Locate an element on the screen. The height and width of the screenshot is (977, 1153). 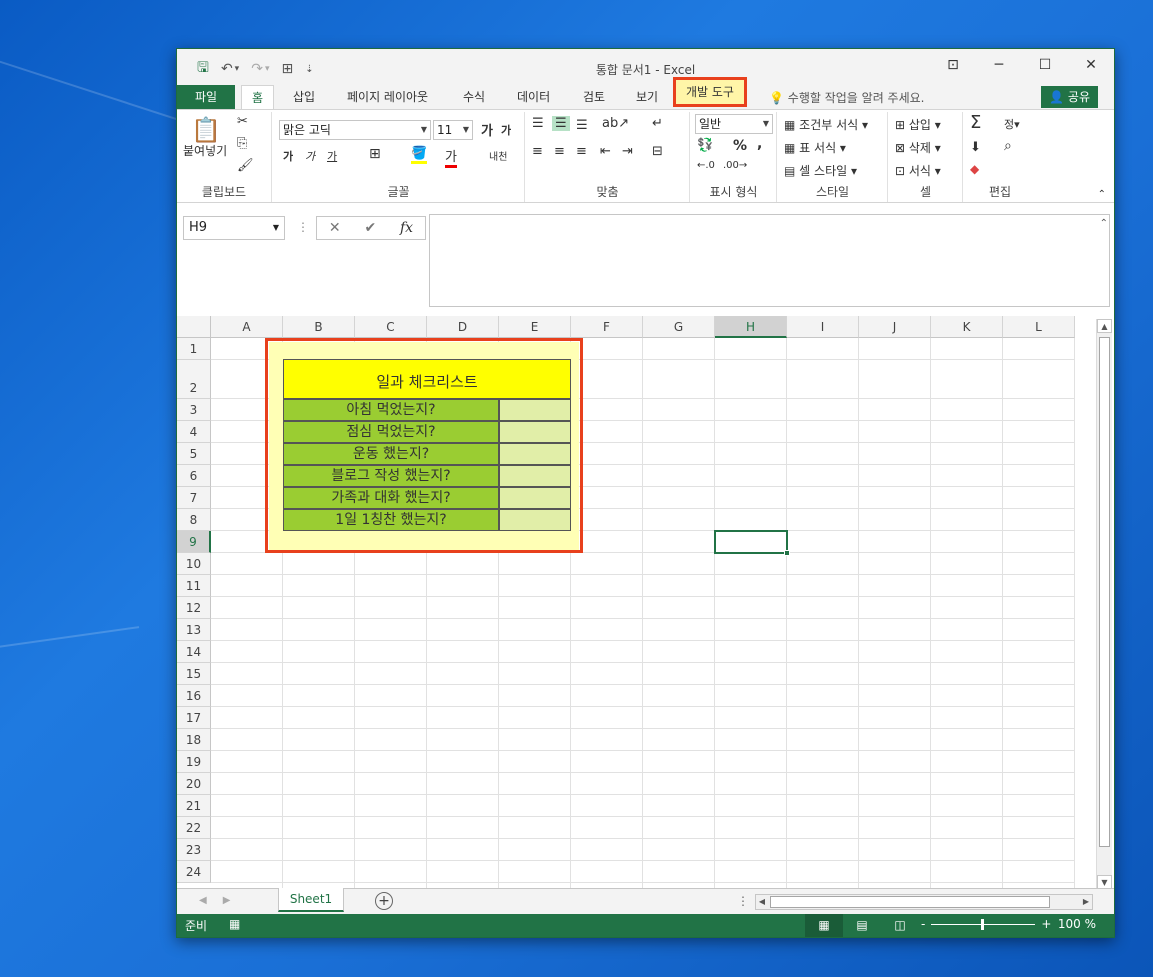
merge-center-icon: ⊟ is located at coordinates (657, 151).